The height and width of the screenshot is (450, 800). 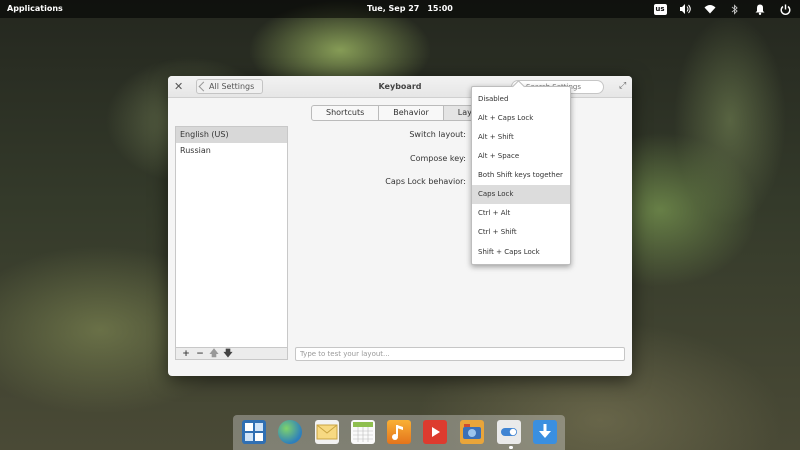 What do you see at coordinates (254, 432) in the screenshot?
I see `multitasking-view-icon` at bounding box center [254, 432].